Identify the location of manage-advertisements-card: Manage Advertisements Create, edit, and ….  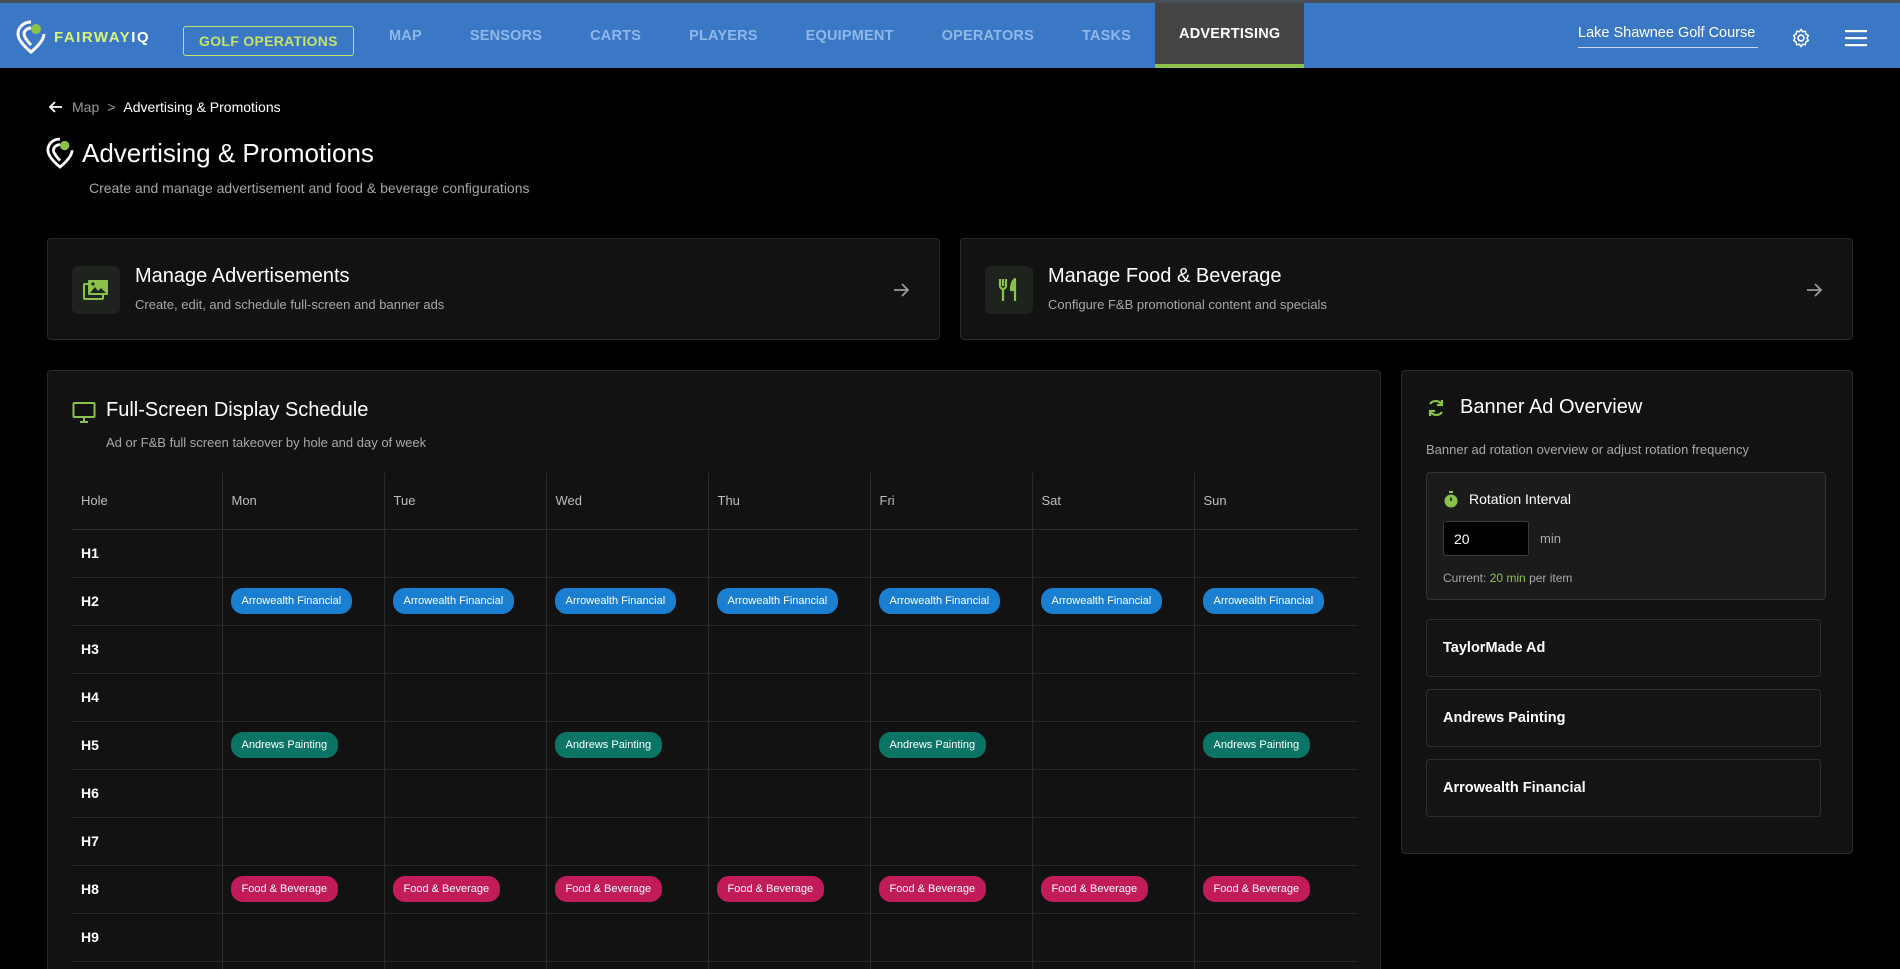
(493, 289).